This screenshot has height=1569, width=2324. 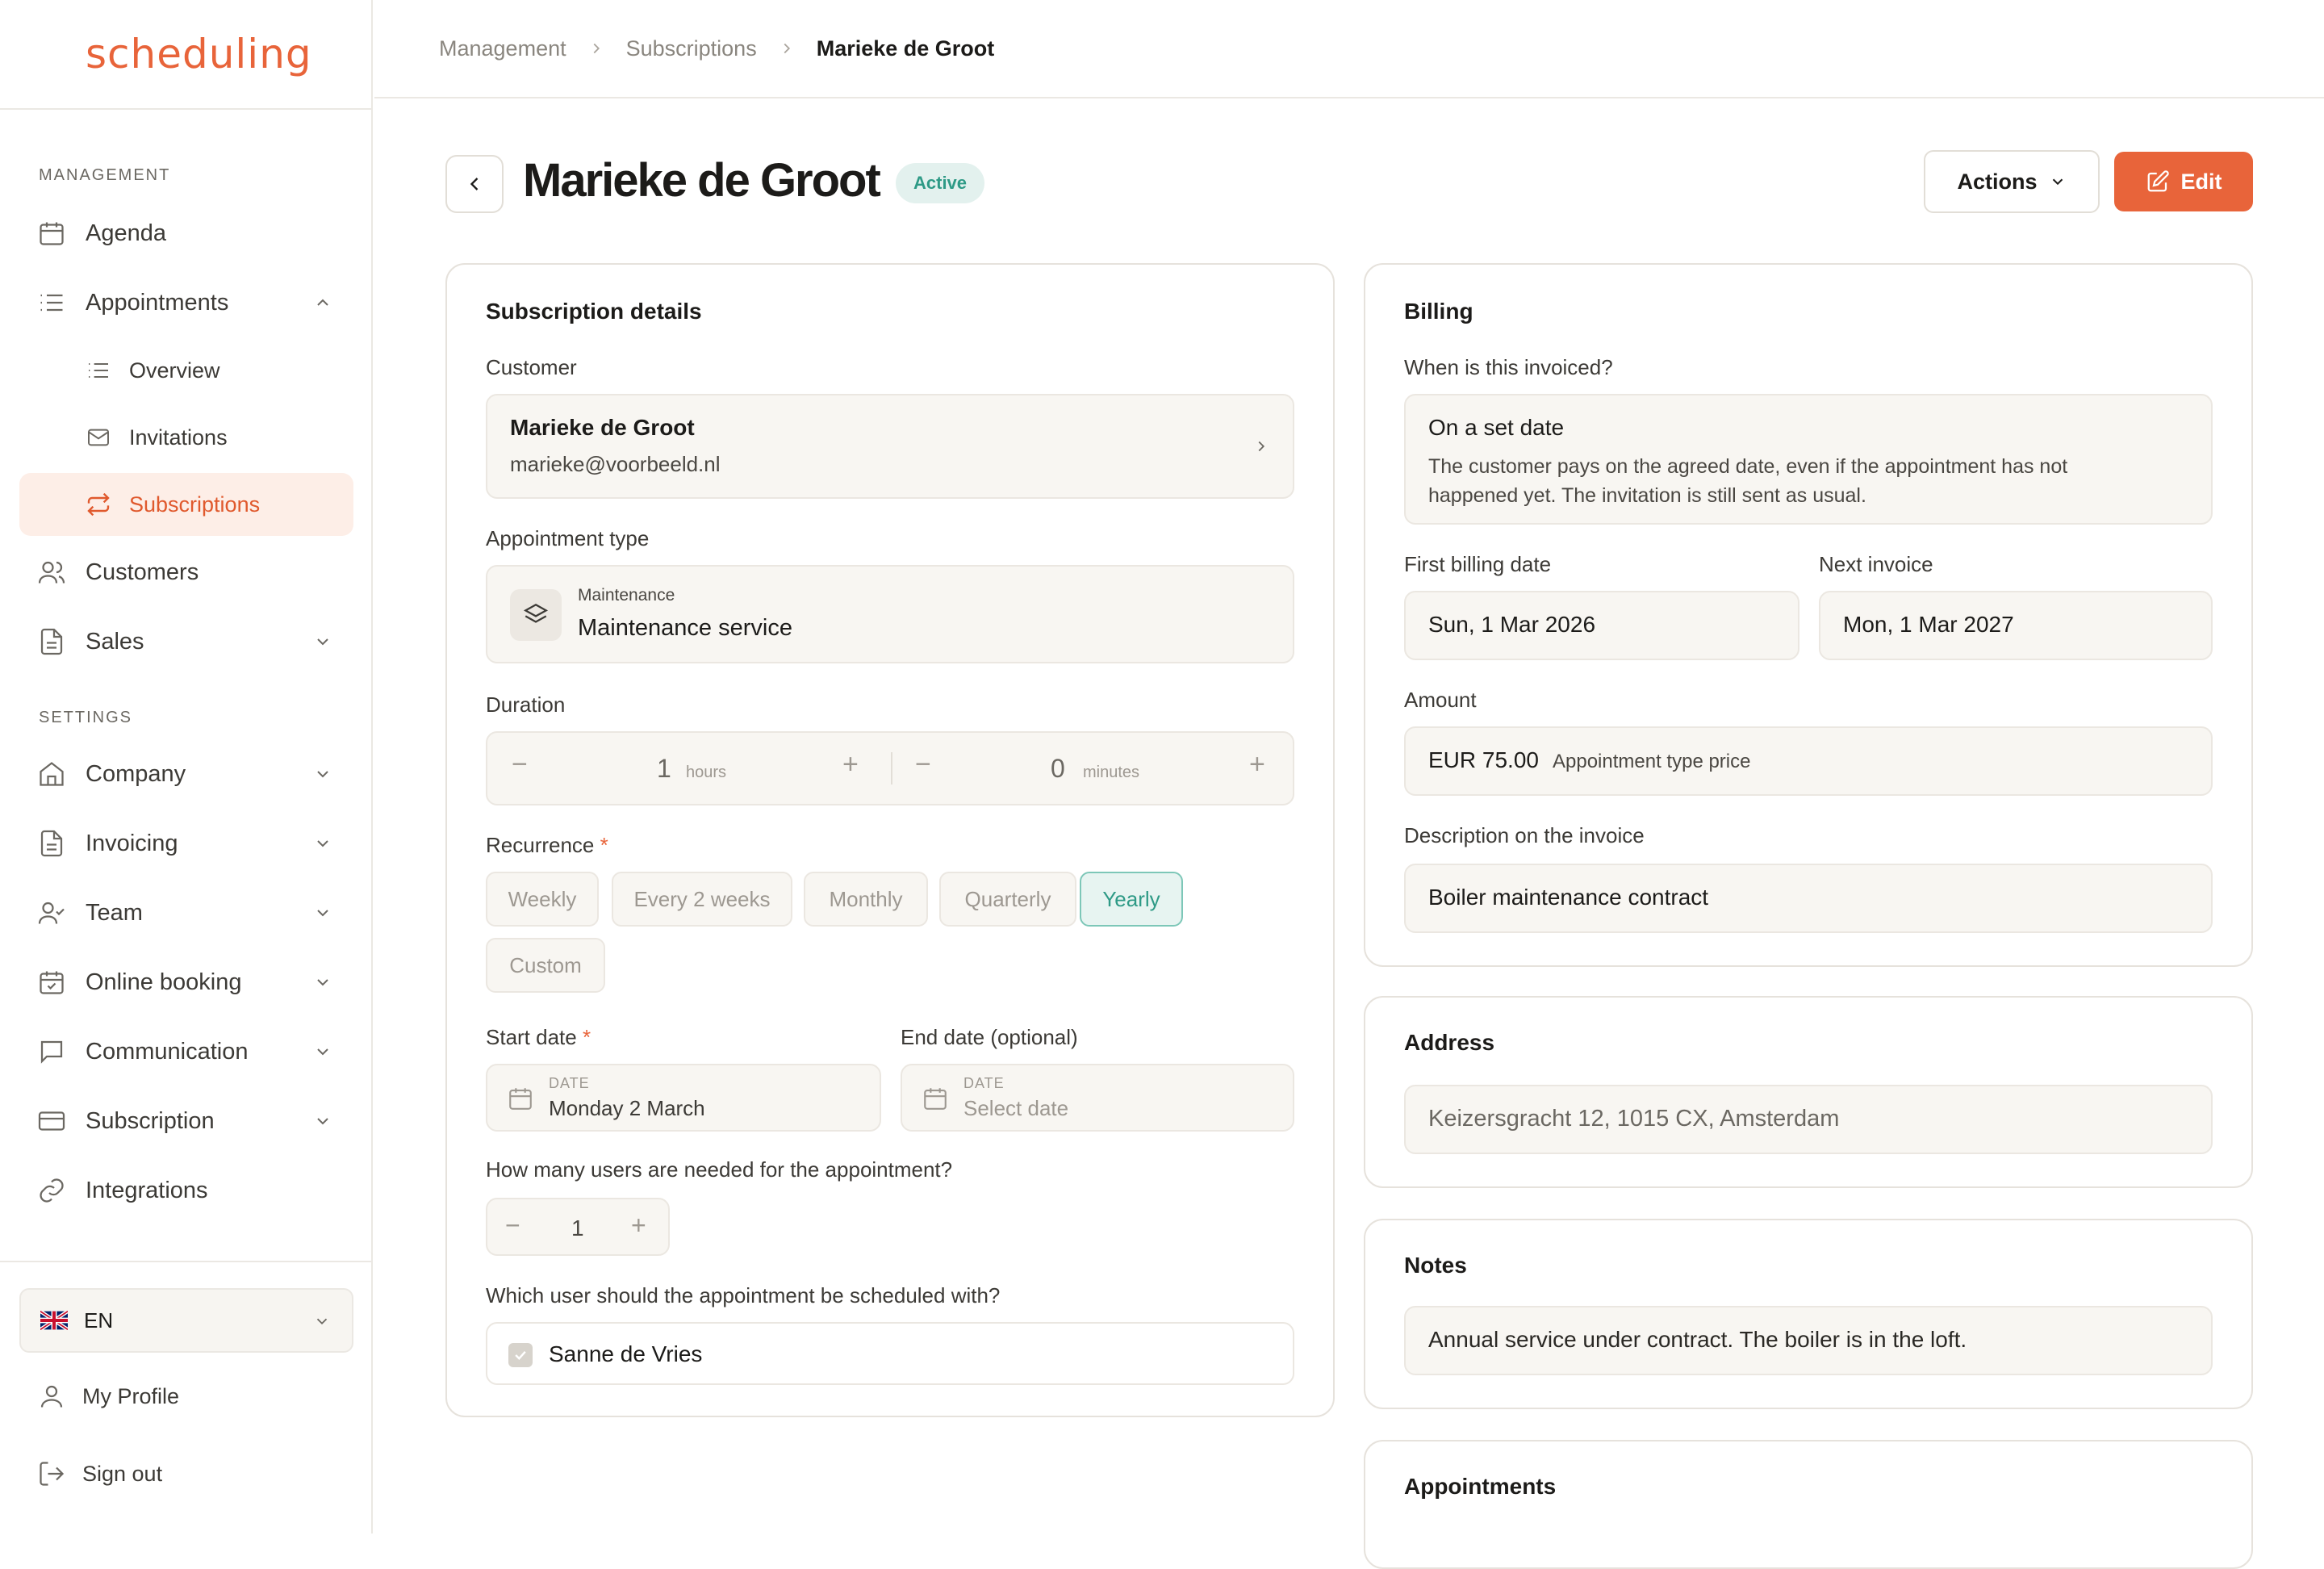 I want to click on sidebar-item-invoicing: Invoicing, so click(x=186, y=844).